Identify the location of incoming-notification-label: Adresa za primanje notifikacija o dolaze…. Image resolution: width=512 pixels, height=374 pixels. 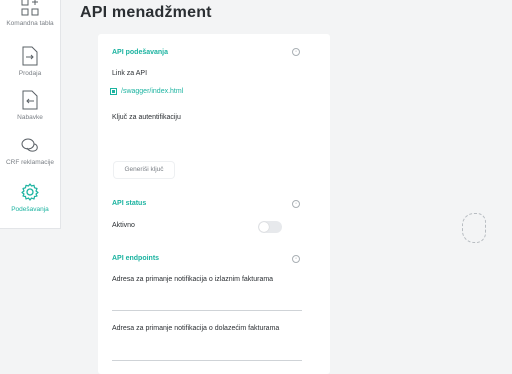
(196, 328).